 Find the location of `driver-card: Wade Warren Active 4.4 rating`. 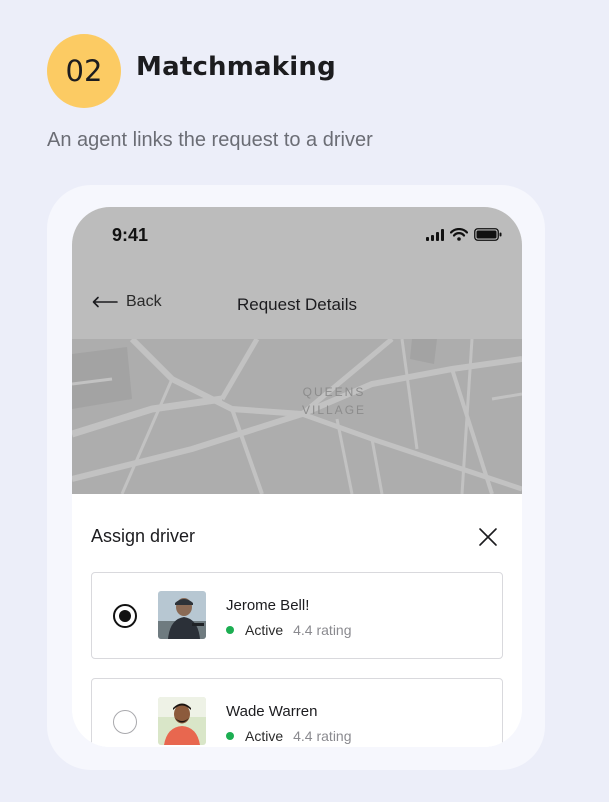

driver-card: Wade Warren Active 4.4 rating is located at coordinates (297, 712).